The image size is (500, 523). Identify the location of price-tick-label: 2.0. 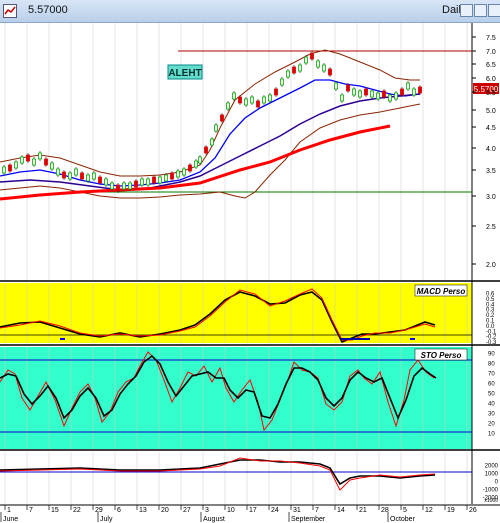
(491, 265).